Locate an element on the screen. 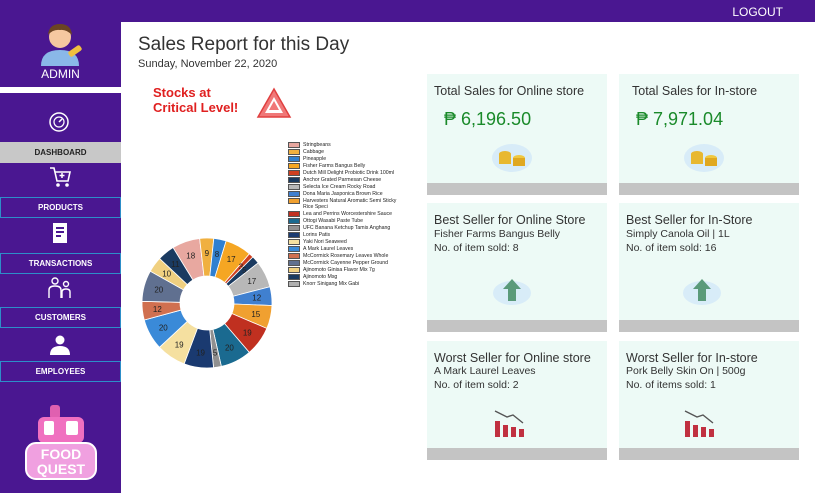  legend-label: Dona Maria Jasponica Brown Rice is located at coordinates (343, 194).